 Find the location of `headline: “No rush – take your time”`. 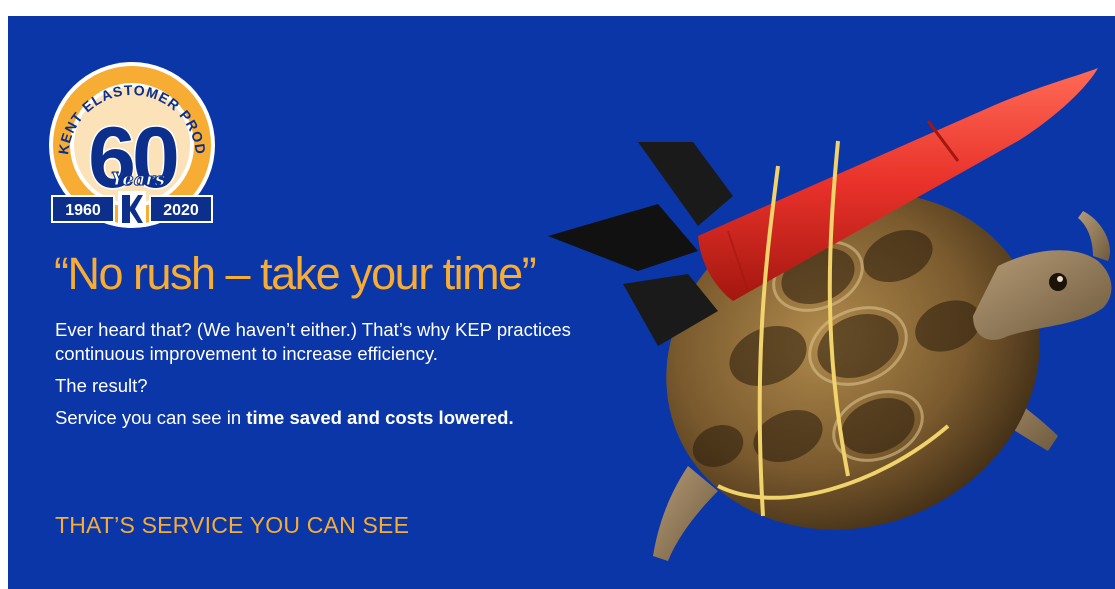

headline: “No rush – take your time” is located at coordinates (295, 273).